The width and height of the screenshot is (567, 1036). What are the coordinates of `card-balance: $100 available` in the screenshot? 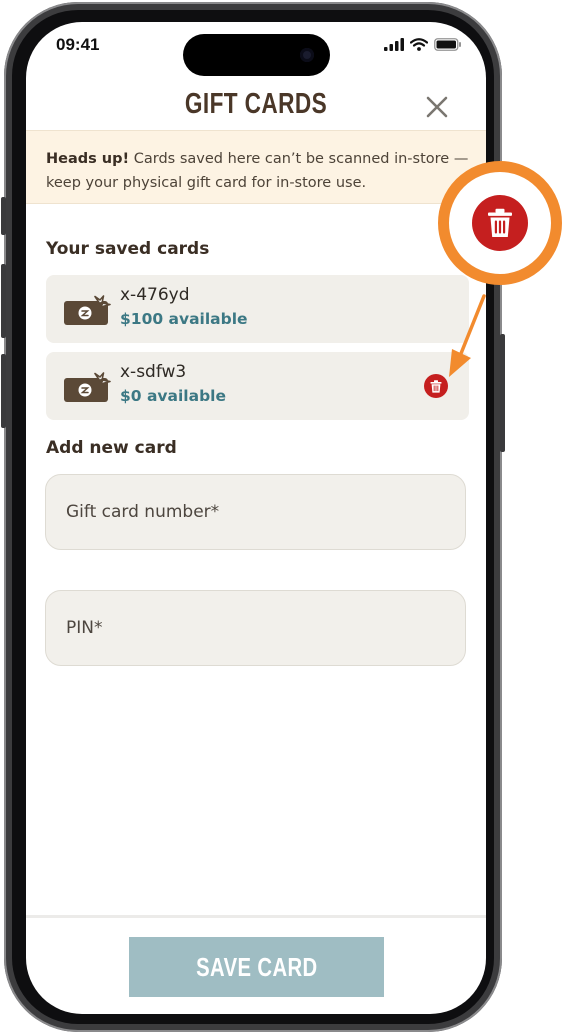 It's located at (184, 319).